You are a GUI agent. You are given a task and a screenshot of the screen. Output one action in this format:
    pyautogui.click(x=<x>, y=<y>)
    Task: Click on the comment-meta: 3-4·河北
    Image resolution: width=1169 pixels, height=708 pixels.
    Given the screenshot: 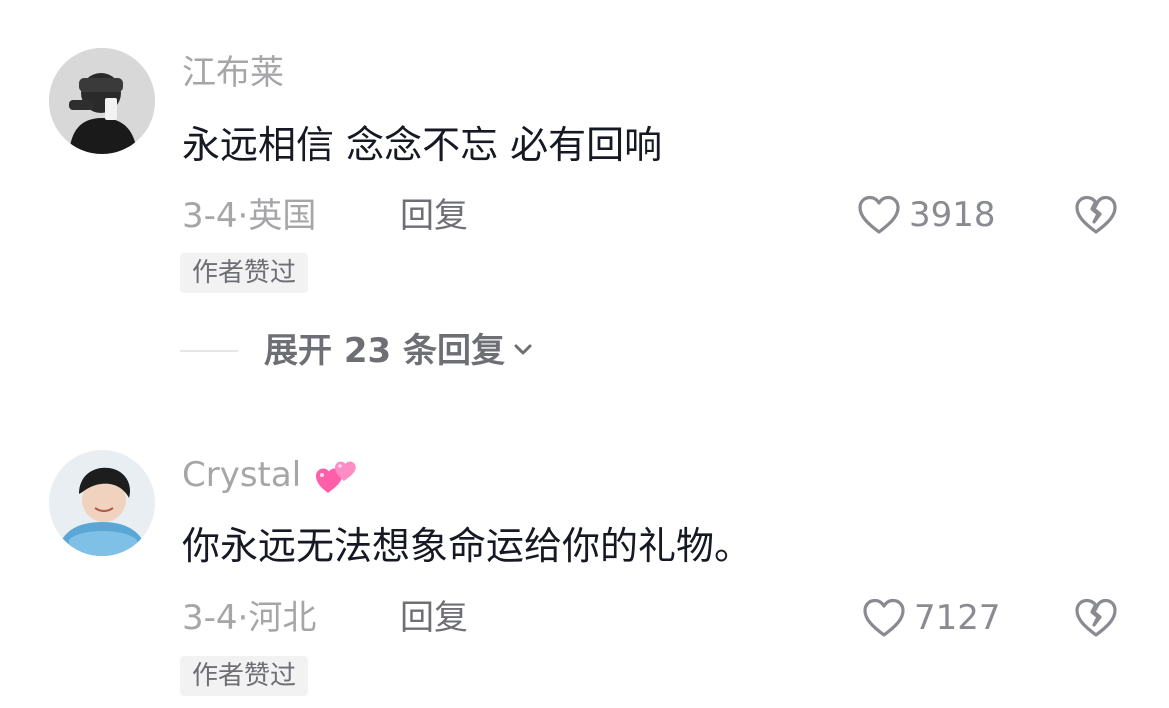 What is the action you would take?
    pyautogui.click(x=249, y=618)
    